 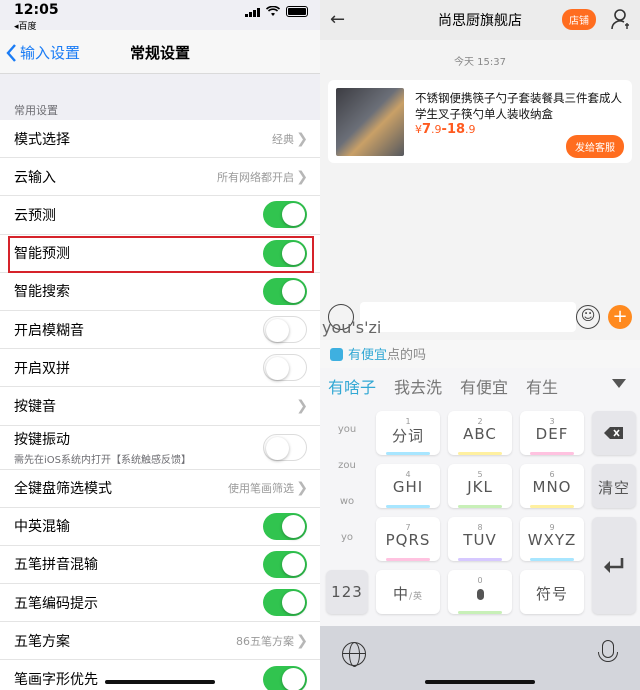 What do you see at coordinates (285, 368) in the screenshot?
I see `double-pinyin-toggle` at bounding box center [285, 368].